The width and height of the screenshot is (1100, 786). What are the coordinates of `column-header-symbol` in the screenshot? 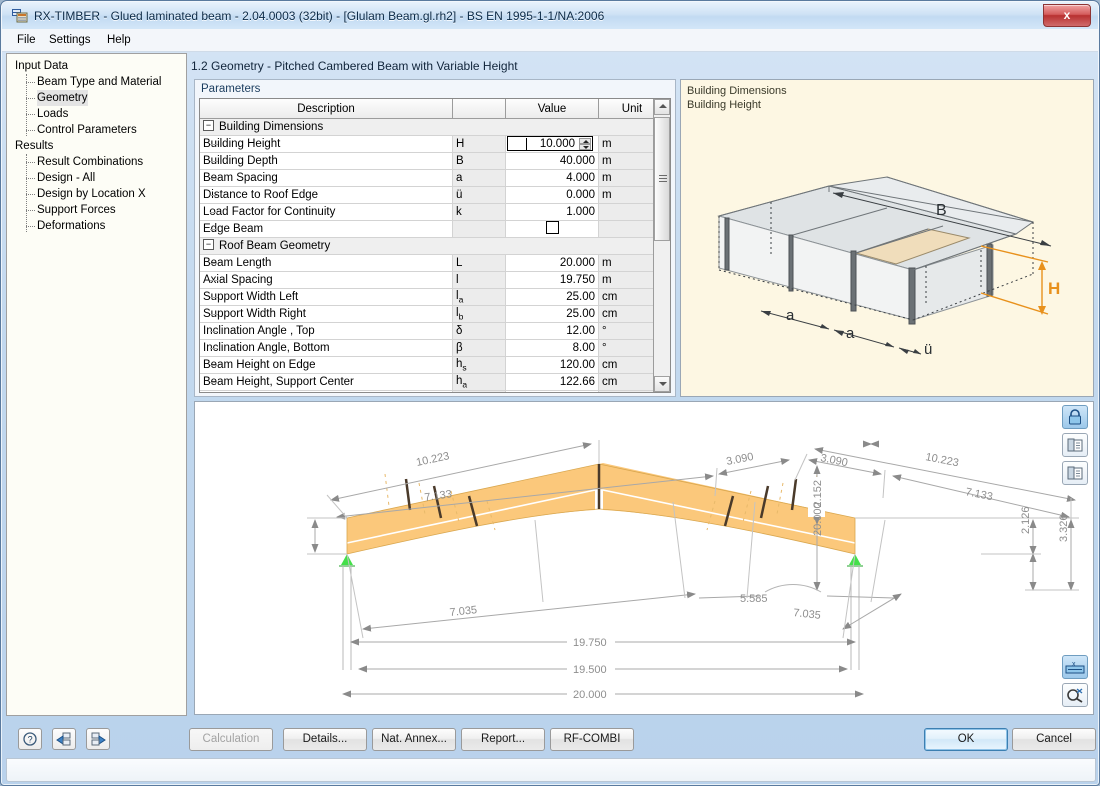 It's located at (479, 109).